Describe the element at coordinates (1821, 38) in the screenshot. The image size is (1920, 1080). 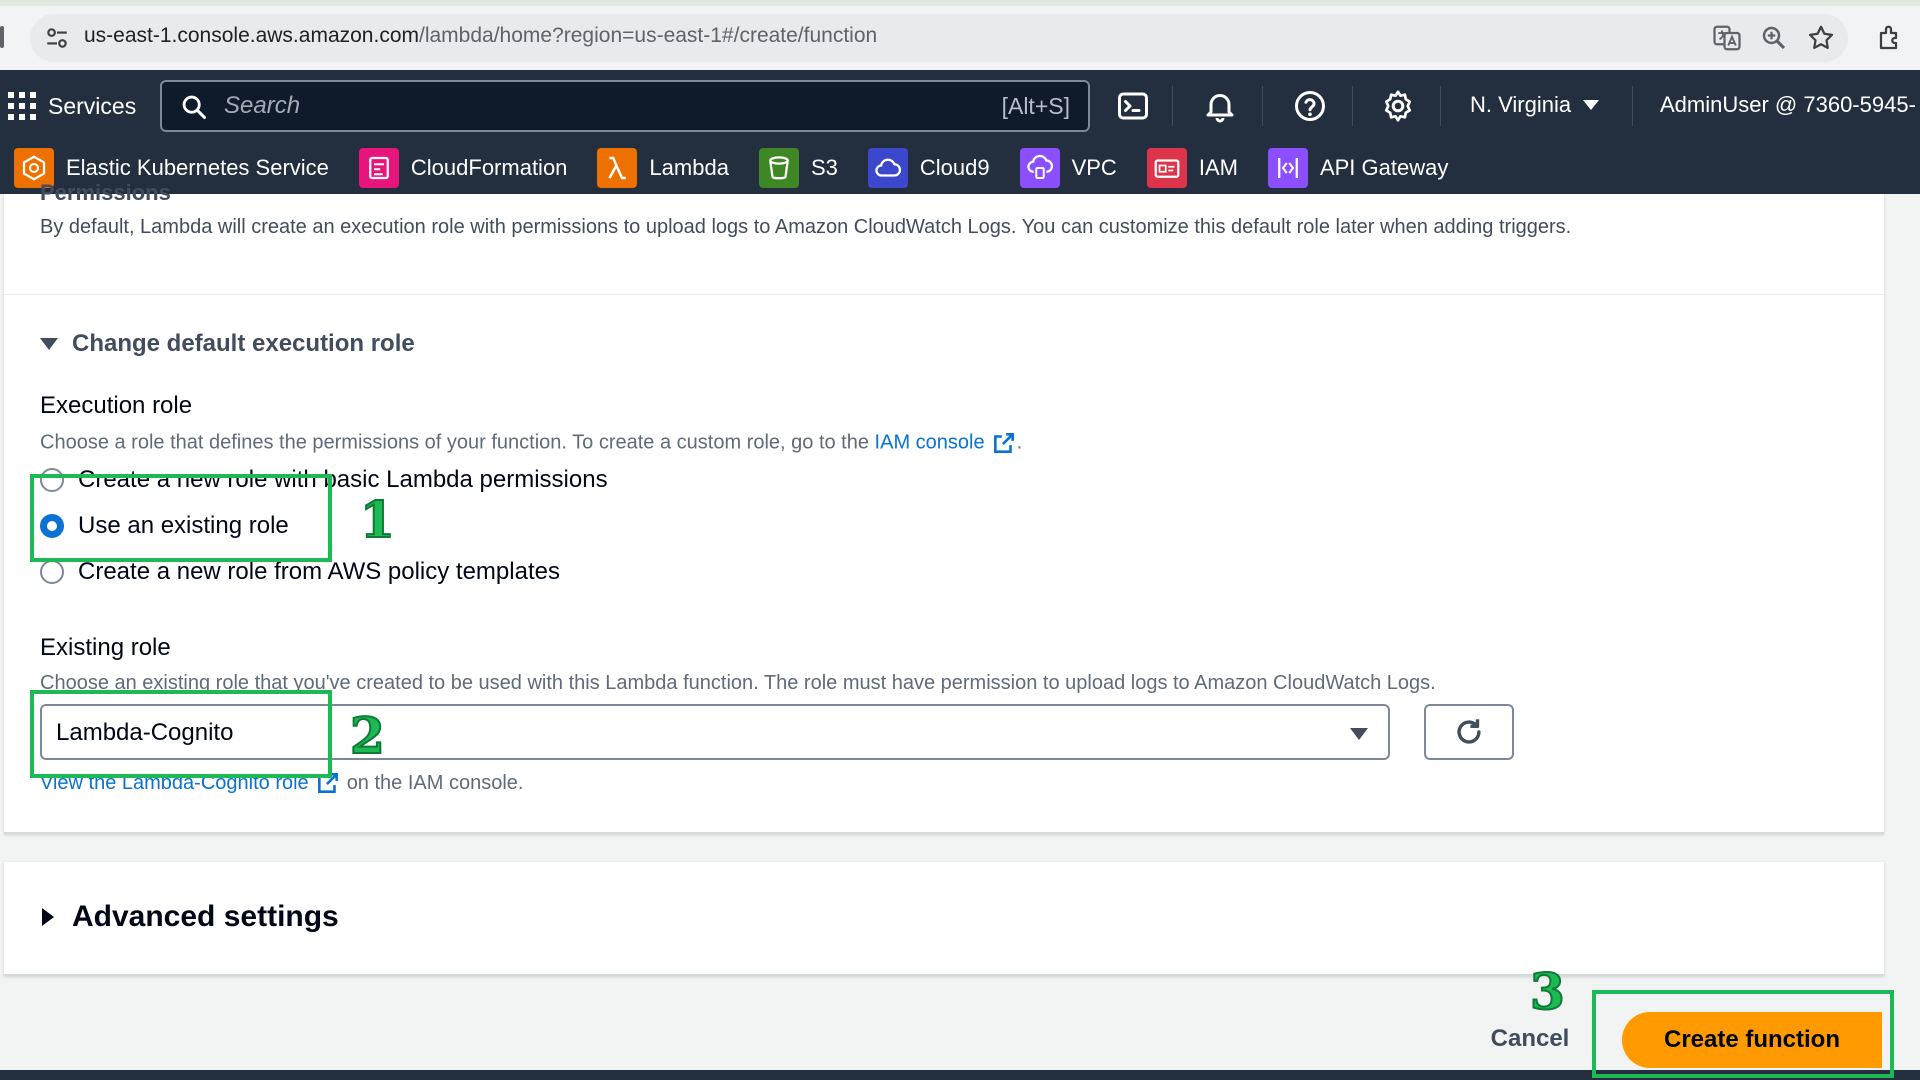
I see `bookmark-star-icon` at that location.